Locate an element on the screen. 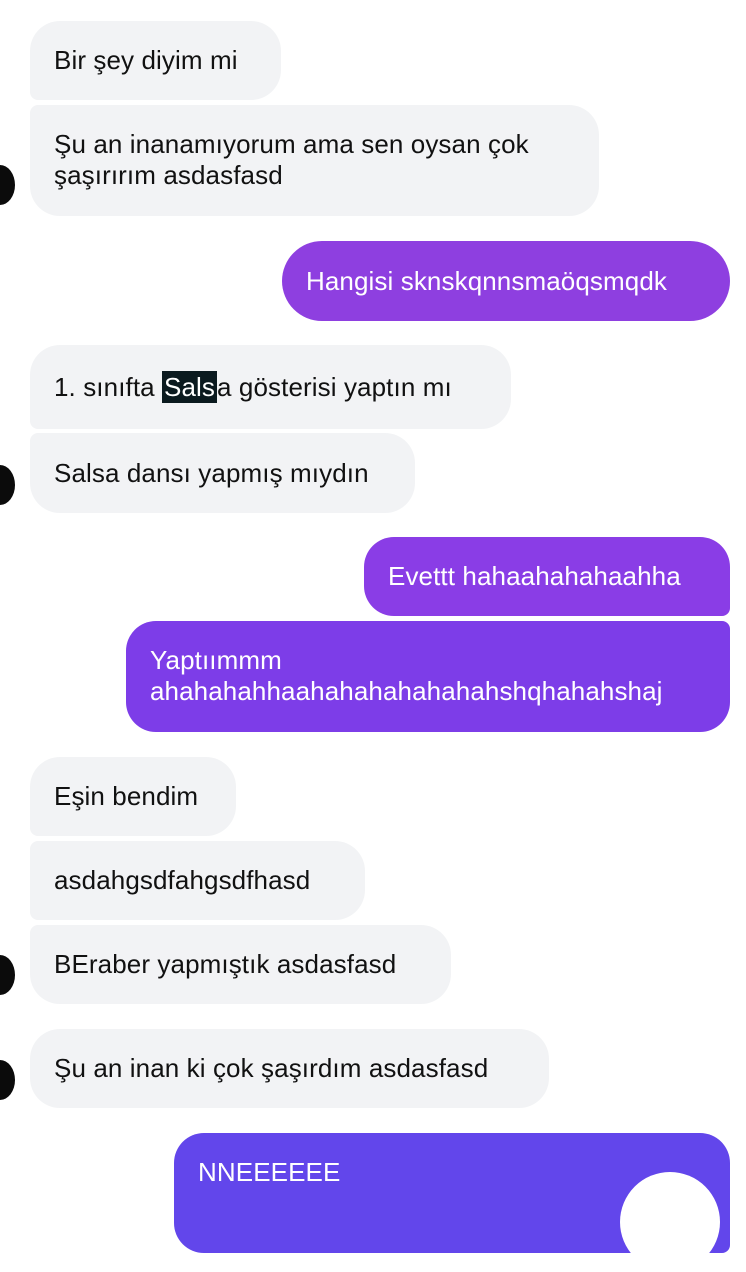 The image size is (746, 1272). message-bubble-incoming: BEraber yapmıştık asdasfasd is located at coordinates (240, 964).